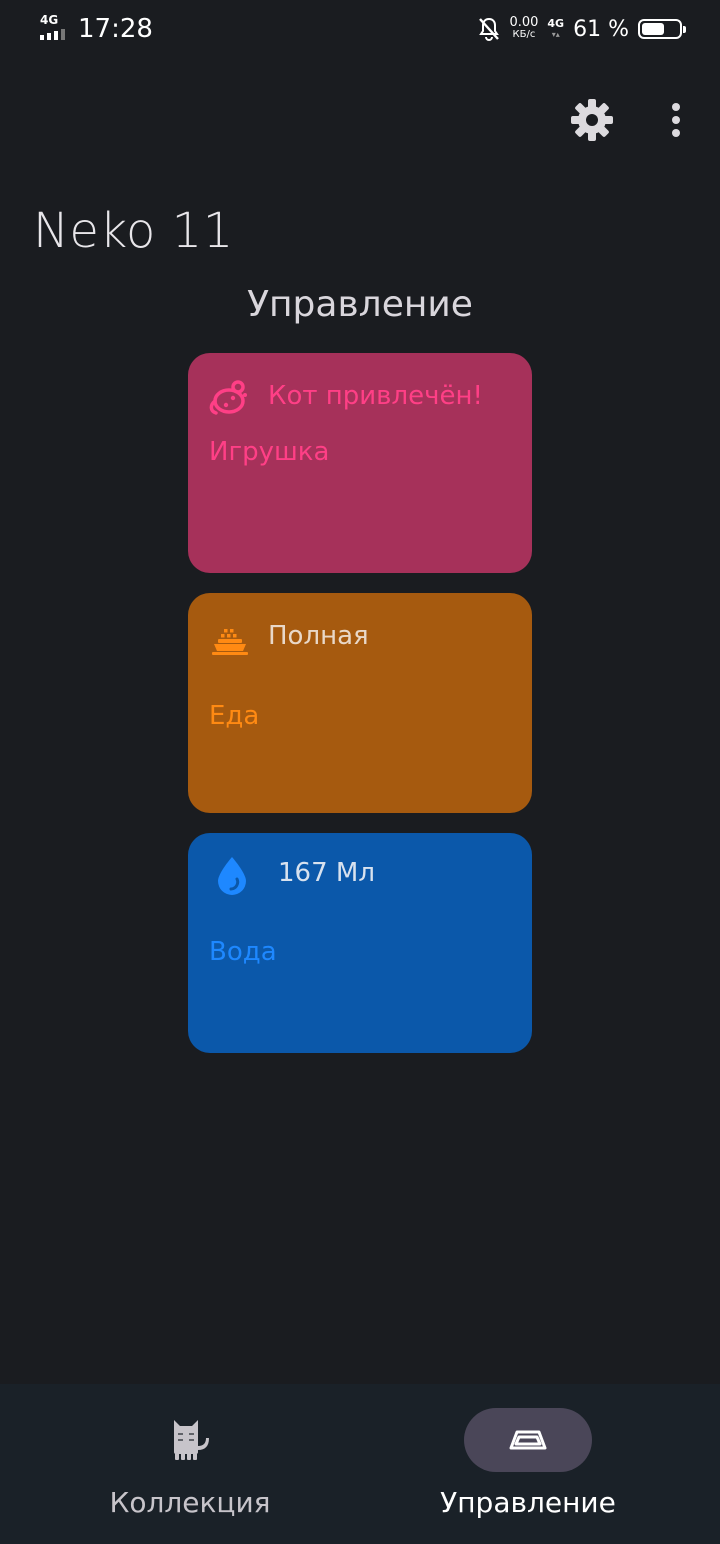 The image size is (720, 1544). I want to click on toy-status: Кот привлечён!, so click(375, 396).